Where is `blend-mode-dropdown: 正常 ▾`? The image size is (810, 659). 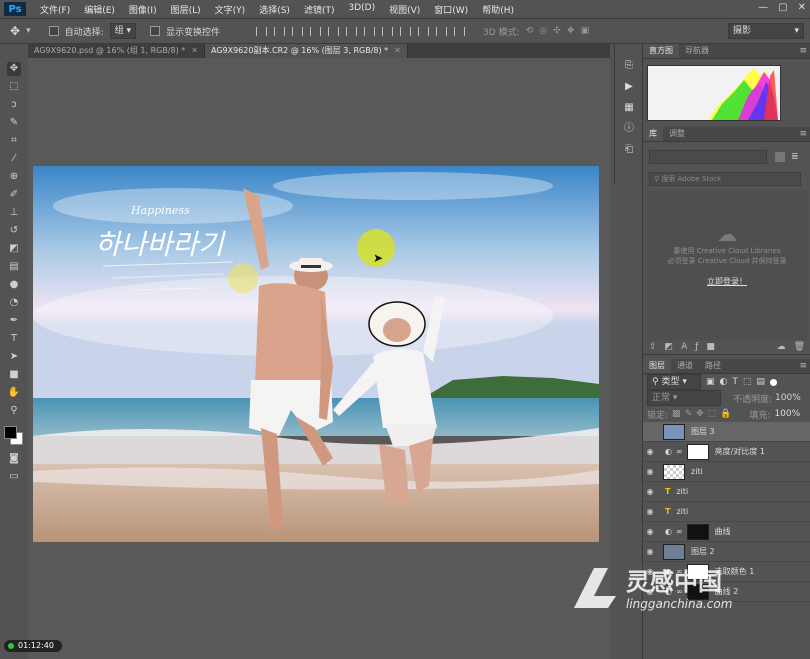 blend-mode-dropdown: 正常 ▾ is located at coordinates (684, 398).